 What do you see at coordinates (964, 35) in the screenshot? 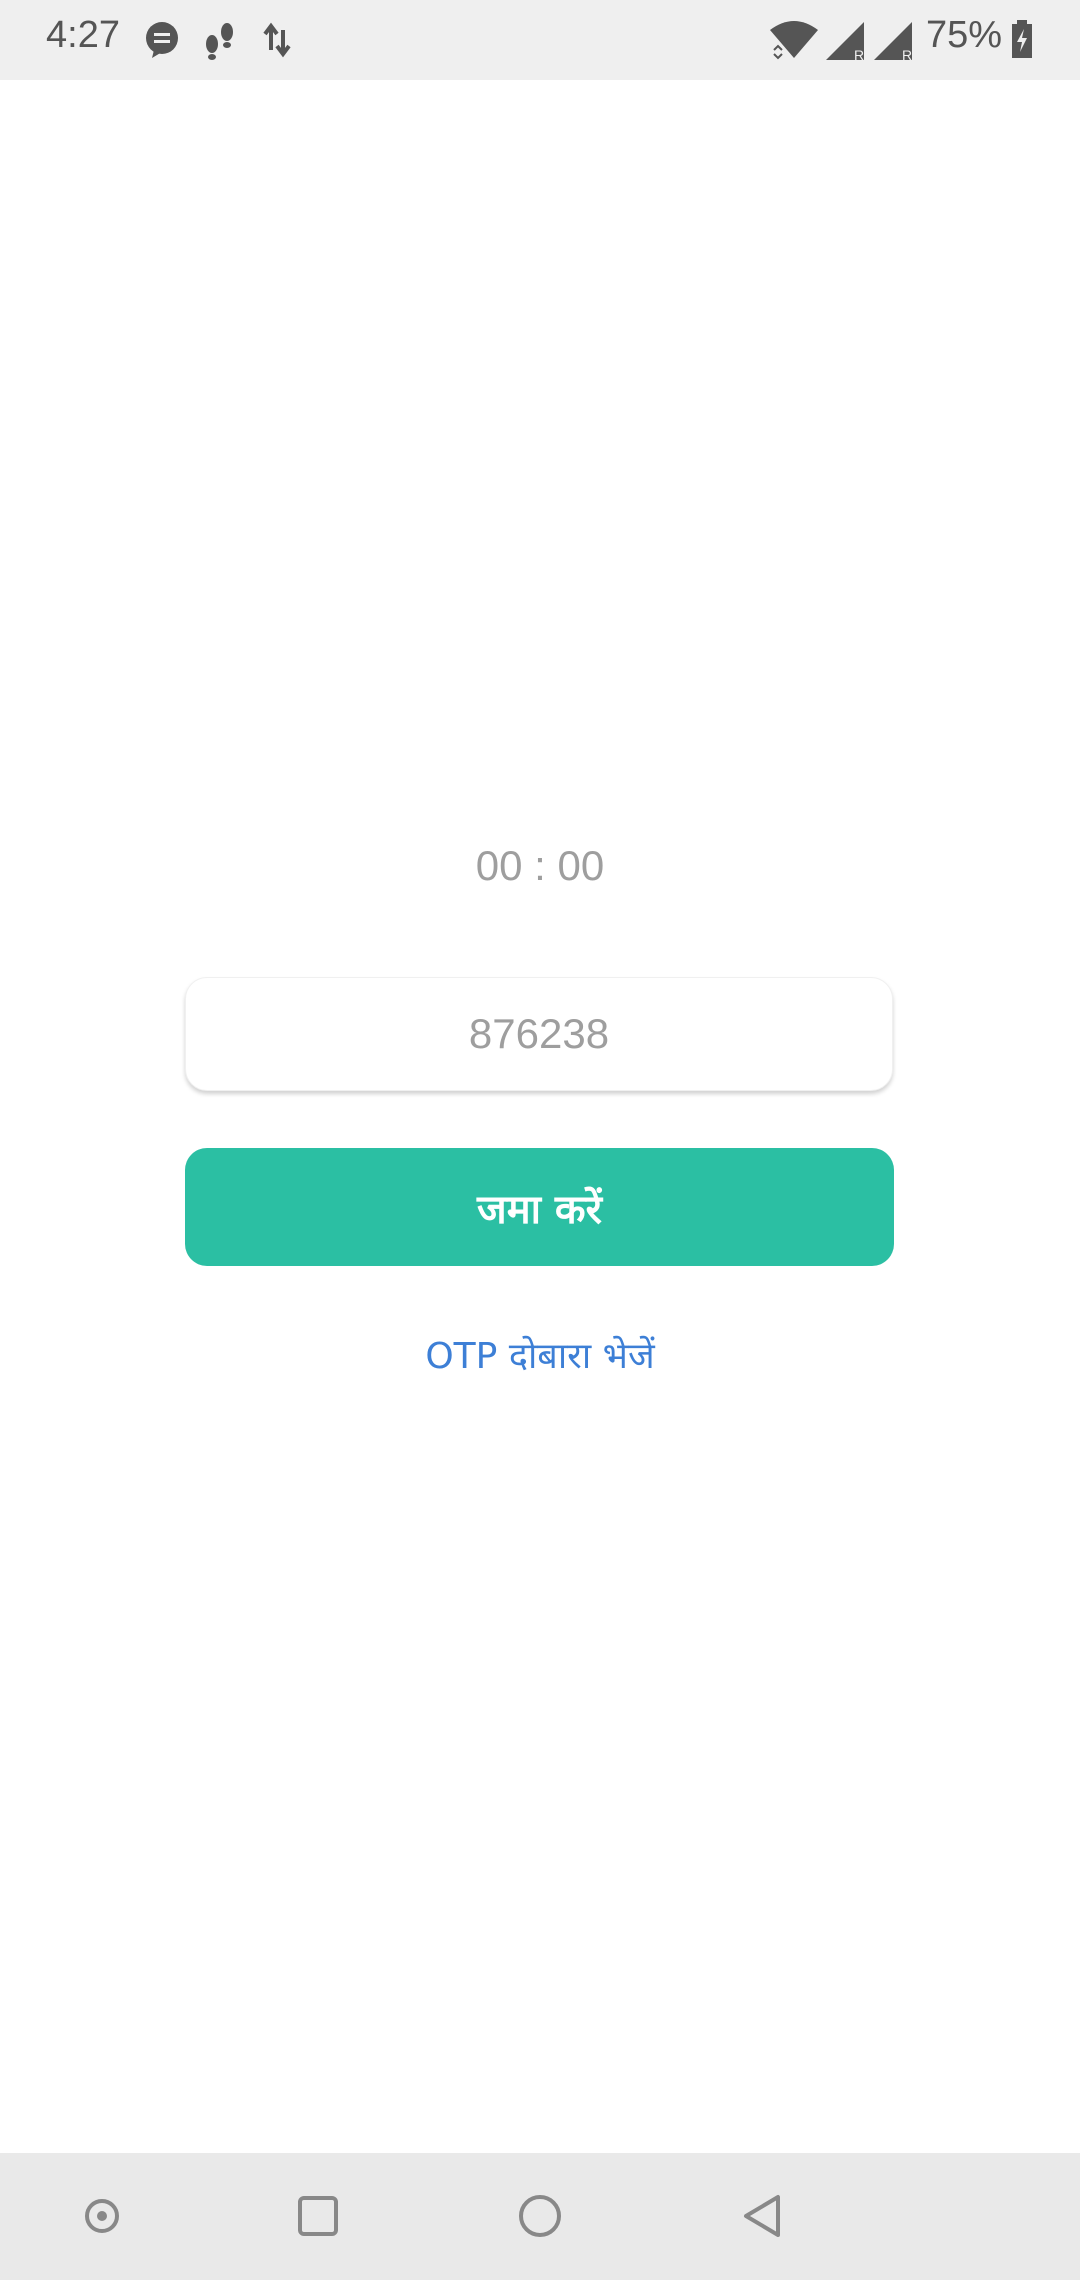
I see `battery-percent: 75%` at bounding box center [964, 35].